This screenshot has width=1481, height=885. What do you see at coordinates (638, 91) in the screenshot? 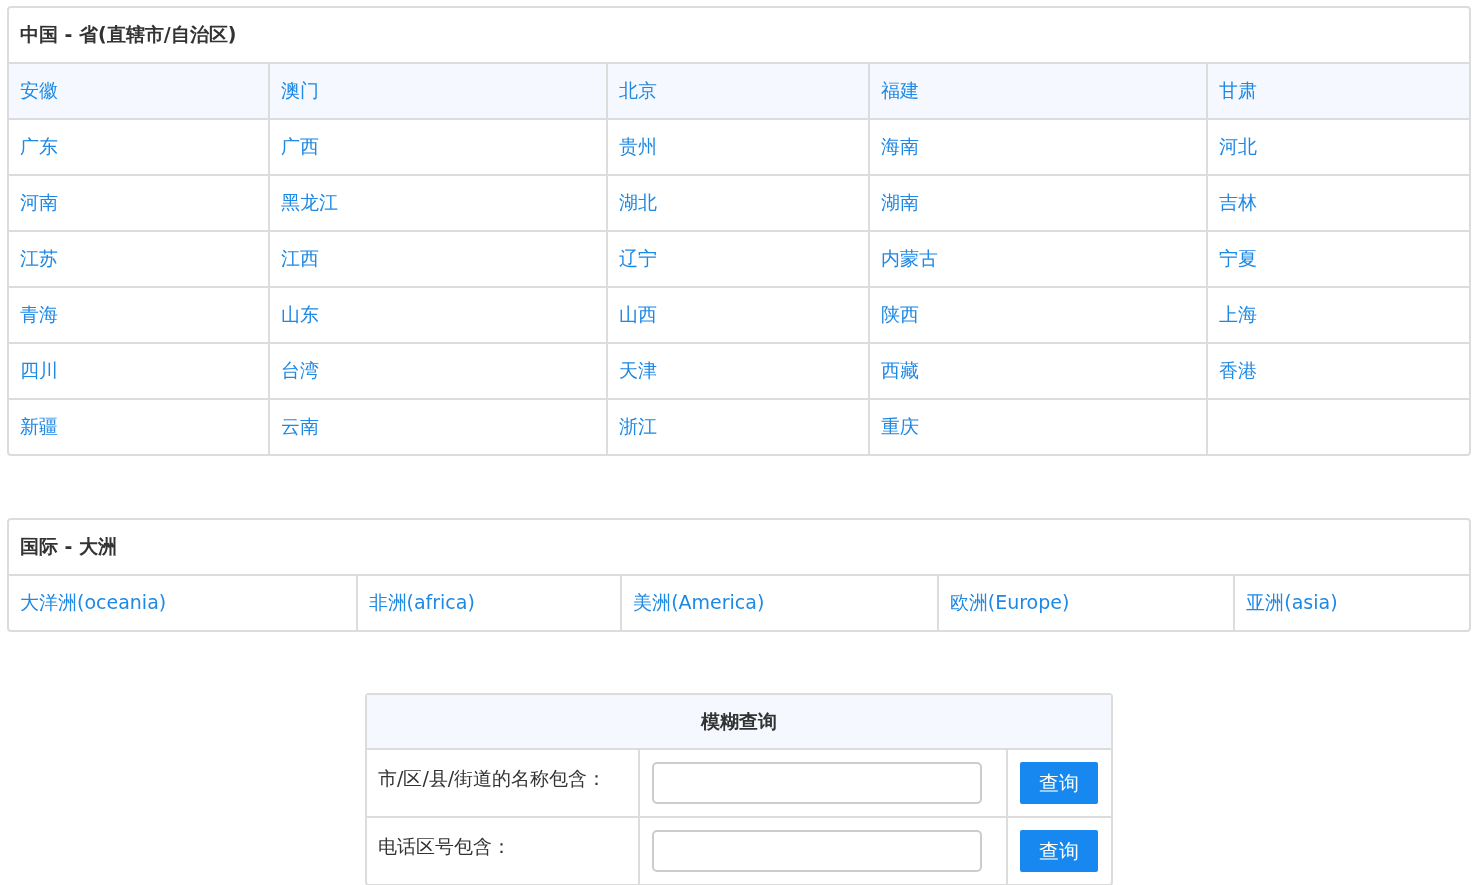
I see `region-link: 北京` at bounding box center [638, 91].